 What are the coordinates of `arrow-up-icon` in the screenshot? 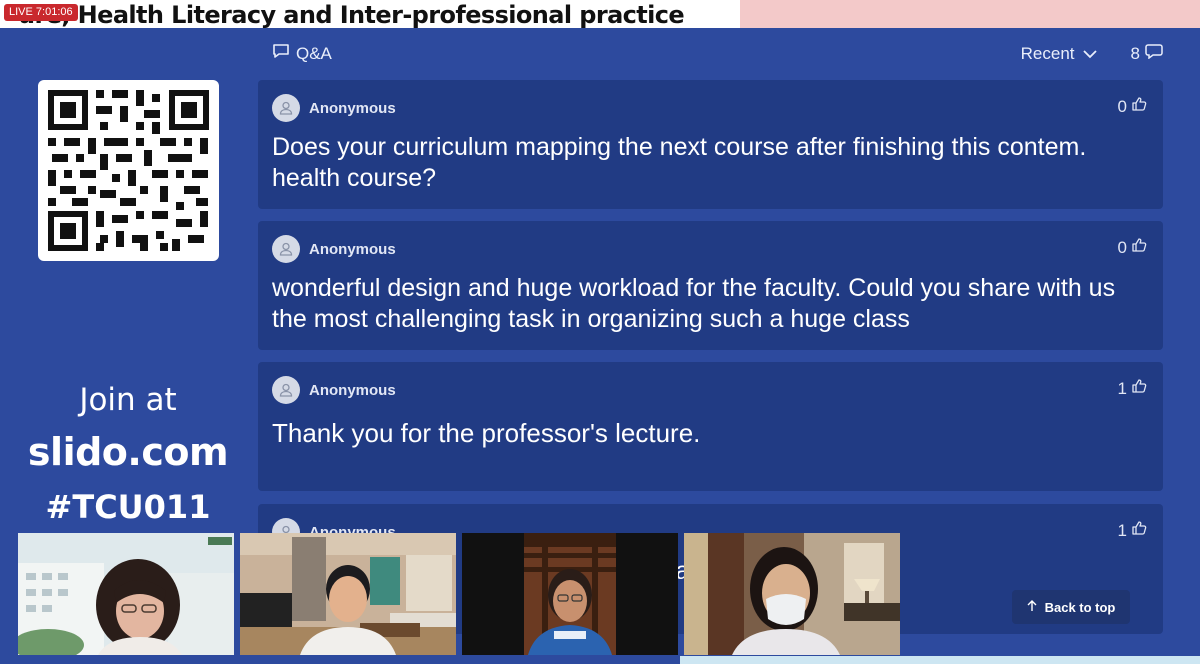 It's located at (1032, 607).